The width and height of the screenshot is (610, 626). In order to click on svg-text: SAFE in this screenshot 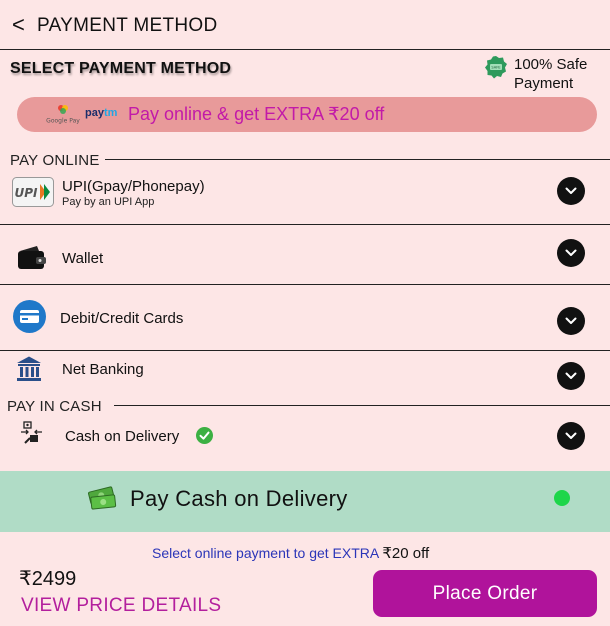, I will do `click(496, 68)`.